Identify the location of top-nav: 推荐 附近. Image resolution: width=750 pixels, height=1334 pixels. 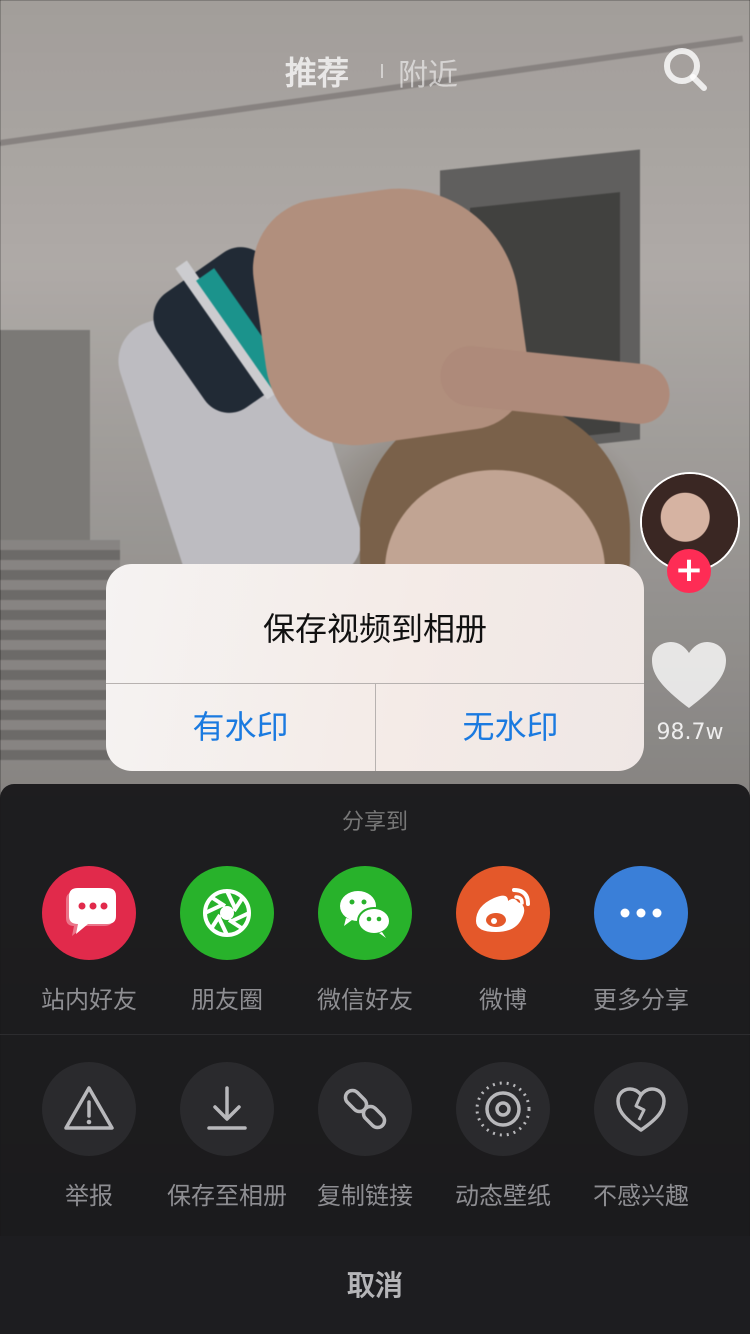
(375, 70).